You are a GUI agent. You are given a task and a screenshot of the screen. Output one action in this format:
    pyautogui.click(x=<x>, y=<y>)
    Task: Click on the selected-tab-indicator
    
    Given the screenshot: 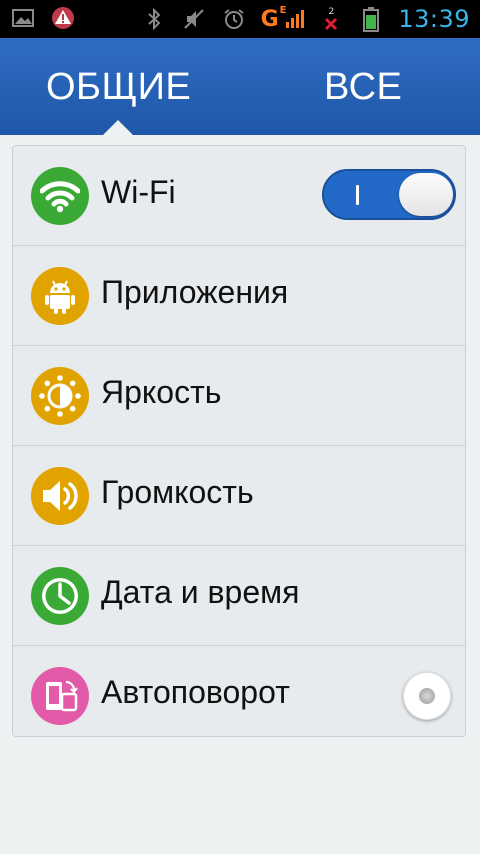 What is the action you would take?
    pyautogui.click(x=118, y=128)
    